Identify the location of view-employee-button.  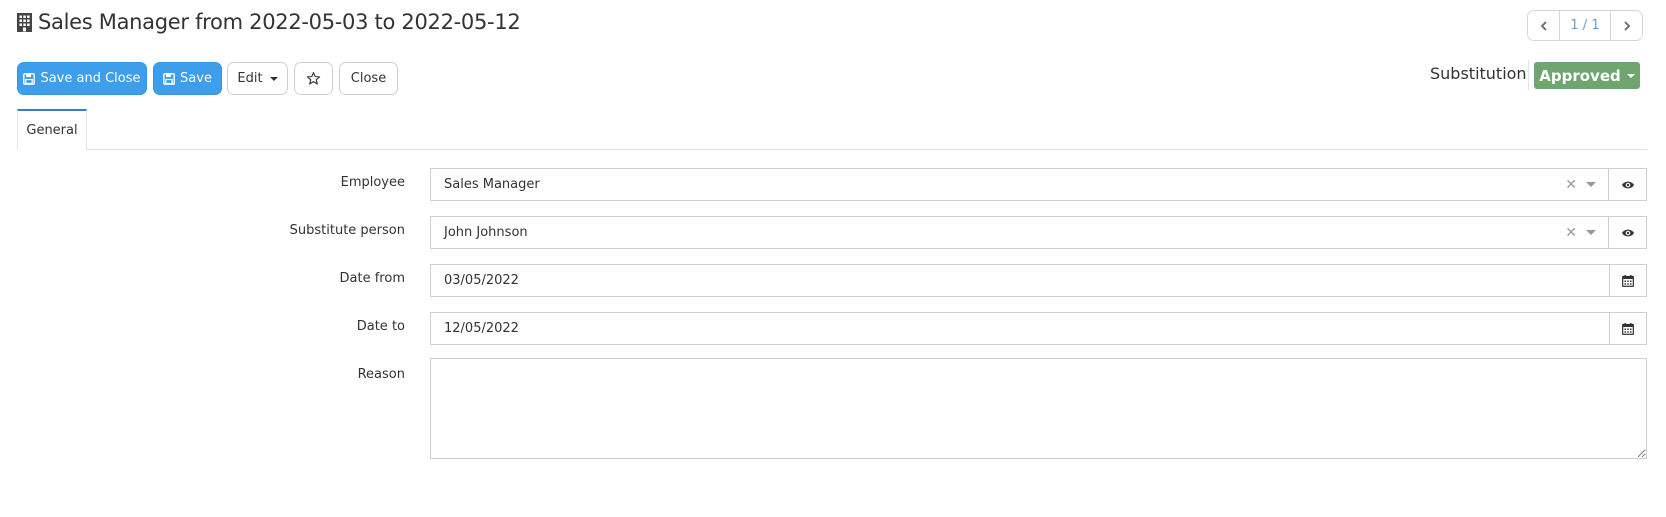
(1627, 184).